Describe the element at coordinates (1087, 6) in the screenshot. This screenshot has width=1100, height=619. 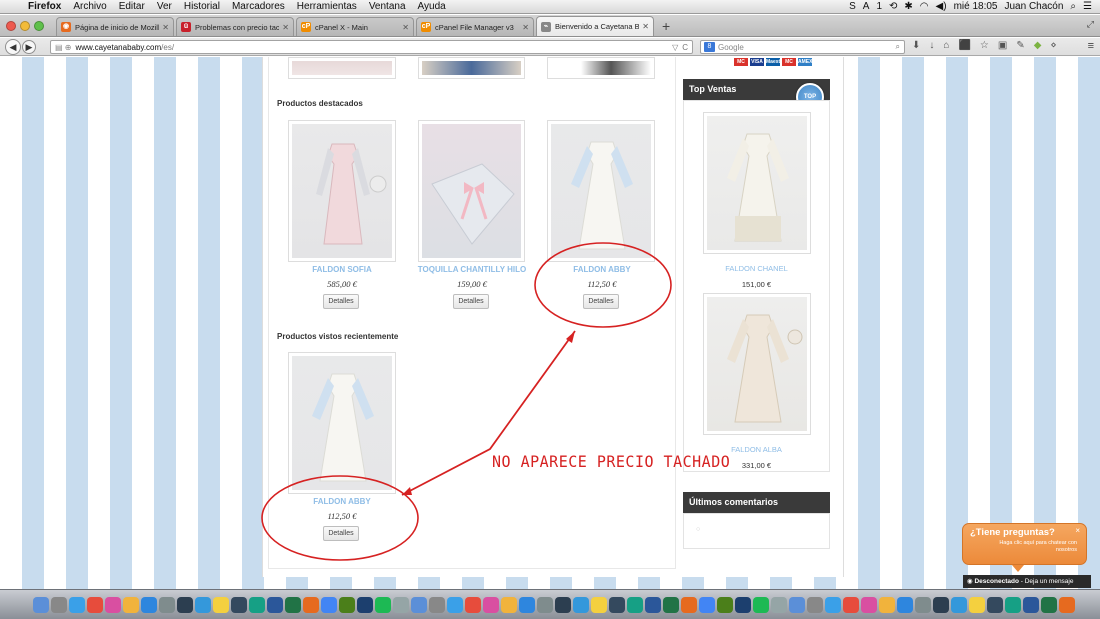
I see `notification-center-icon: ☰` at that location.